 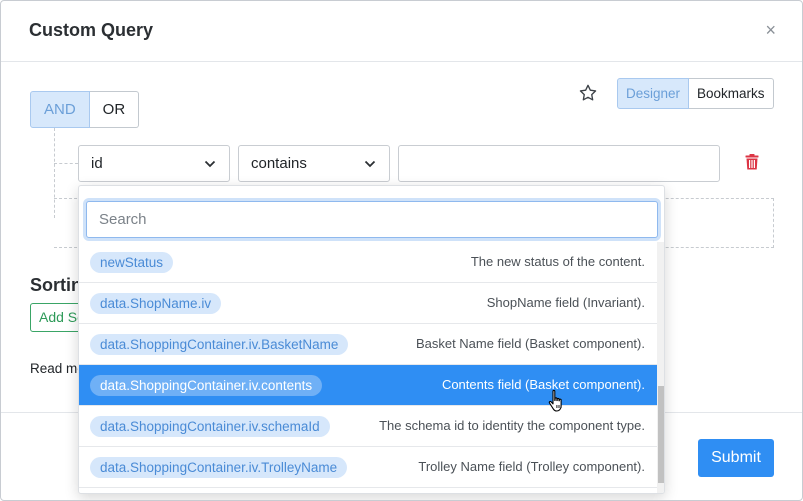 What do you see at coordinates (531, 466) in the screenshot?
I see `field-description: Trolley Name field (Trolley component).` at bounding box center [531, 466].